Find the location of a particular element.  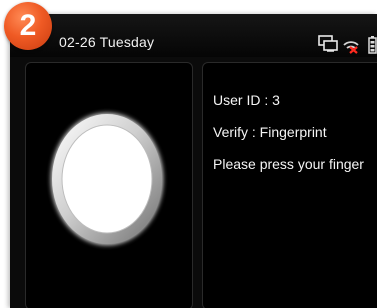

battery-icon is located at coordinates (372, 45).